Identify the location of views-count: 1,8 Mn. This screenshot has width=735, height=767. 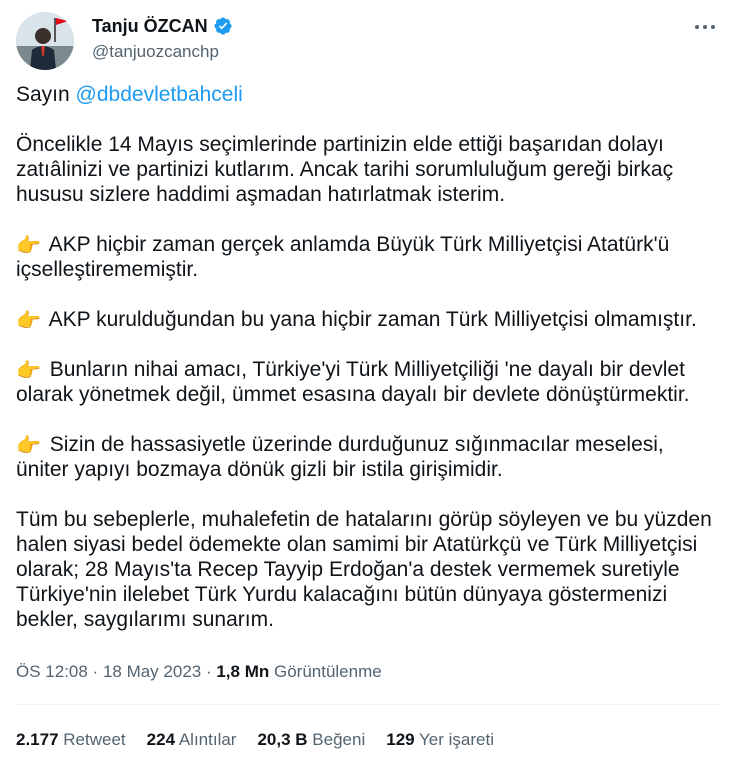
(243, 671).